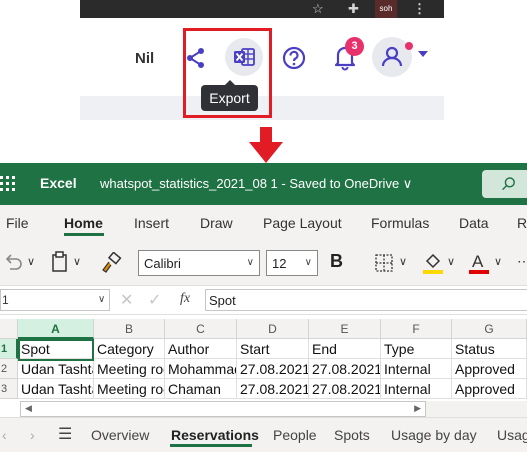 Image resolution: width=527 pixels, height=452 pixels. I want to click on more-options-icon: ⋯, so click(522, 261).